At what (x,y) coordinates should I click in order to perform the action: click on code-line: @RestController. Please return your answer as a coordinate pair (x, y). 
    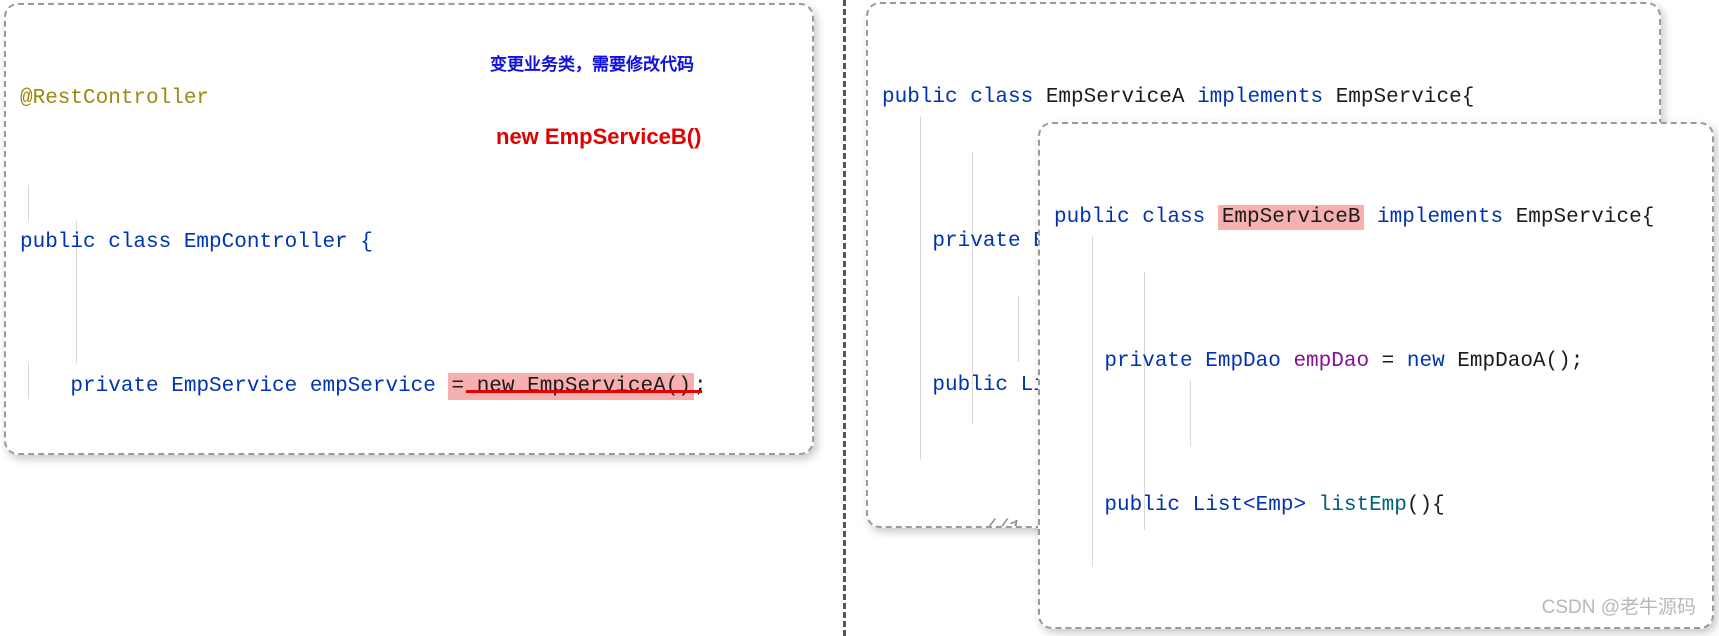
    Looking at the image, I should click on (363, 99).